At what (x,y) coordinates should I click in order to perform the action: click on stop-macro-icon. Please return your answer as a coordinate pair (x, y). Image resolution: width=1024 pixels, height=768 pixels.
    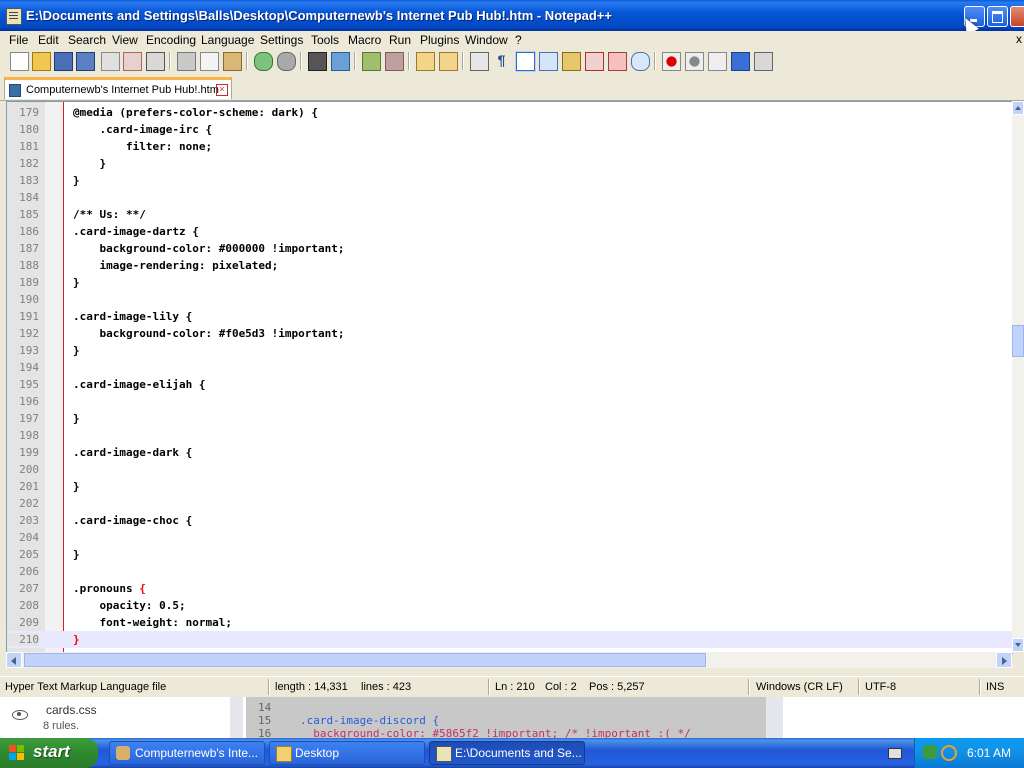
    Looking at the image, I should click on (694, 61).